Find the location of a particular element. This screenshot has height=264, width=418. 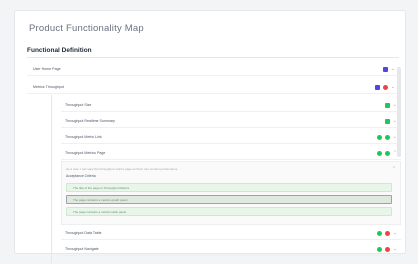

scrollbar is located at coordinates (399, 112).